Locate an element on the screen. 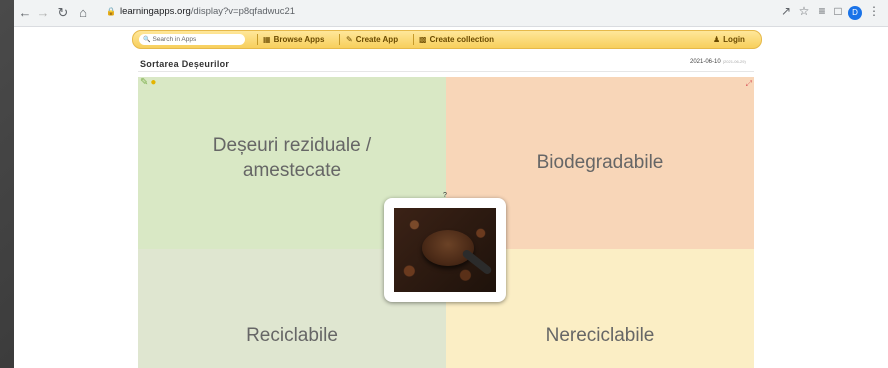 Image resolution: width=888 pixels, height=368 pixels. search-icon: 🔍 is located at coordinates (147, 40).